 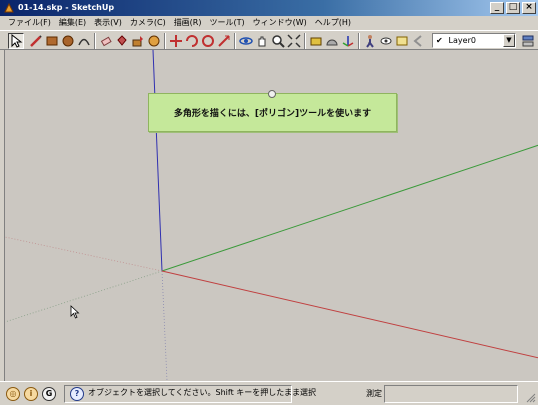 What do you see at coordinates (316, 41) in the screenshot?
I see `tape-measure-icon` at bounding box center [316, 41].